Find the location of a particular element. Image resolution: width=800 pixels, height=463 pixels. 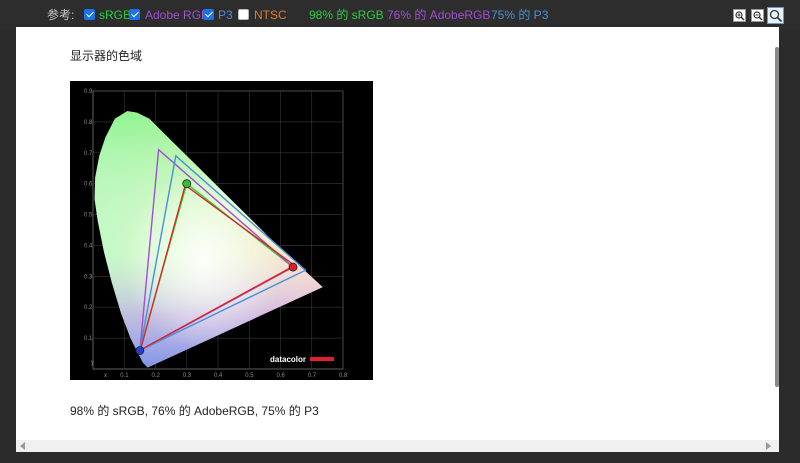

zoom-out-icon is located at coordinates (758, 16).